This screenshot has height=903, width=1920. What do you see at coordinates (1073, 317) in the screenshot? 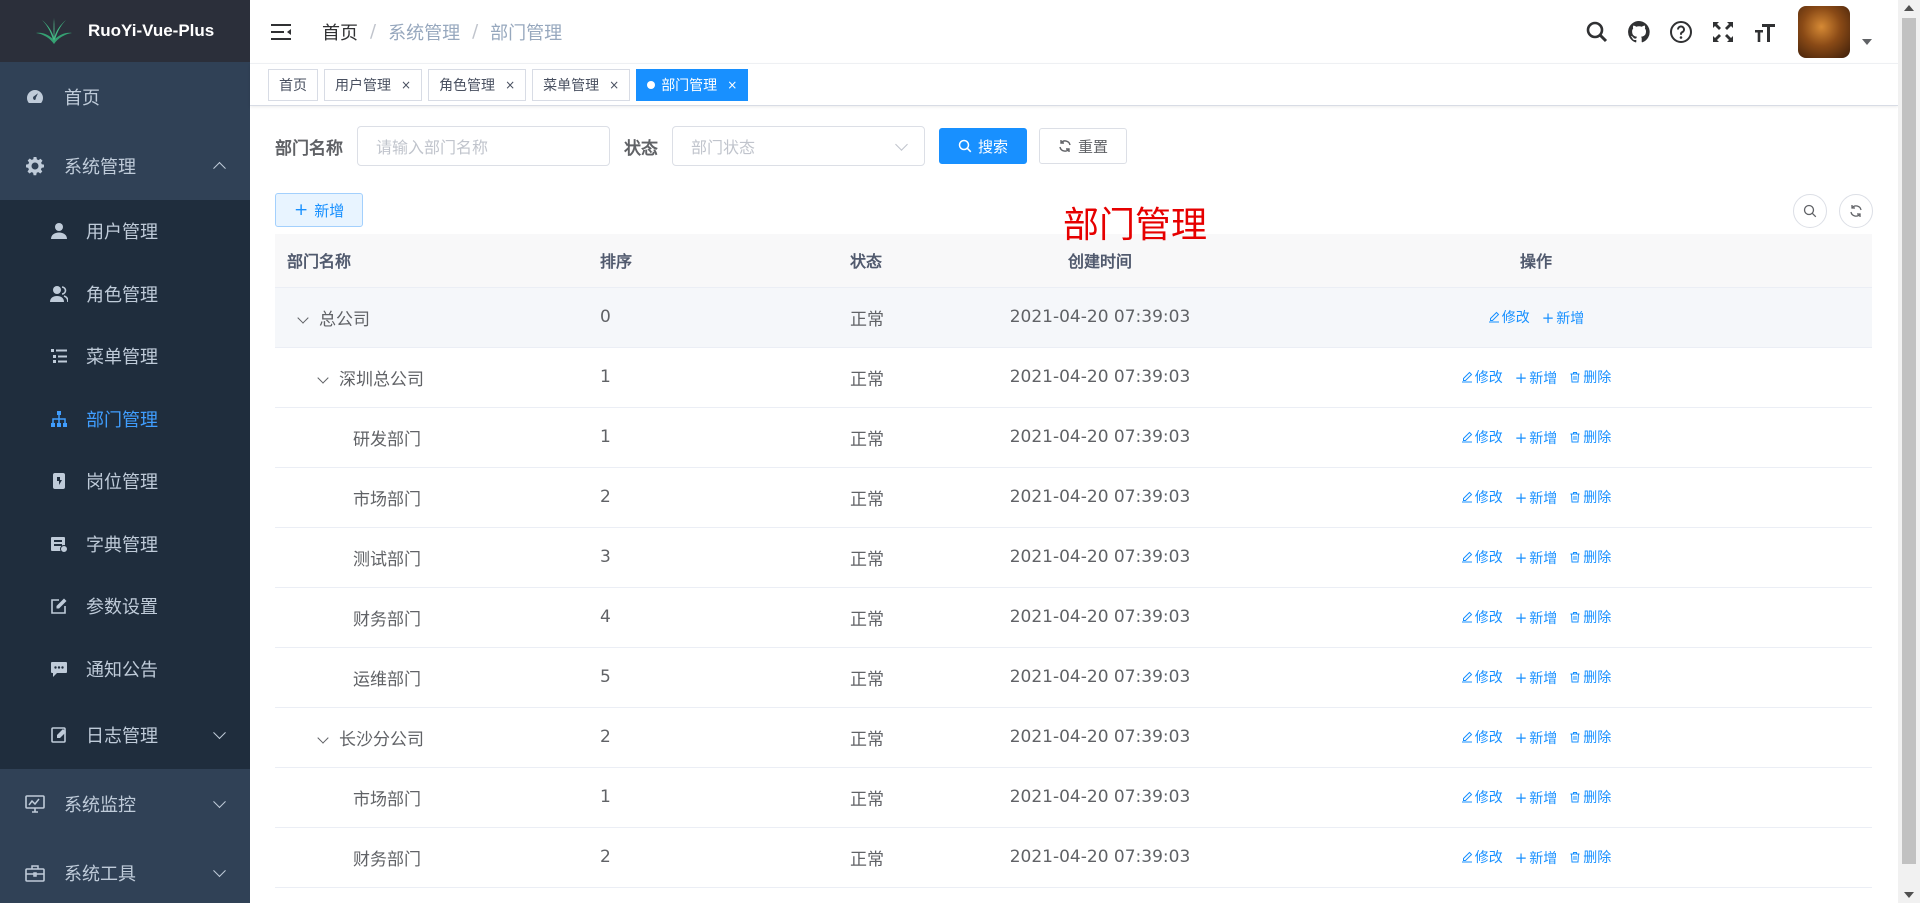
I see `table-row: 总公司 0 正常 2021-04-20 07:39:03 修改 + 新增` at bounding box center [1073, 317].